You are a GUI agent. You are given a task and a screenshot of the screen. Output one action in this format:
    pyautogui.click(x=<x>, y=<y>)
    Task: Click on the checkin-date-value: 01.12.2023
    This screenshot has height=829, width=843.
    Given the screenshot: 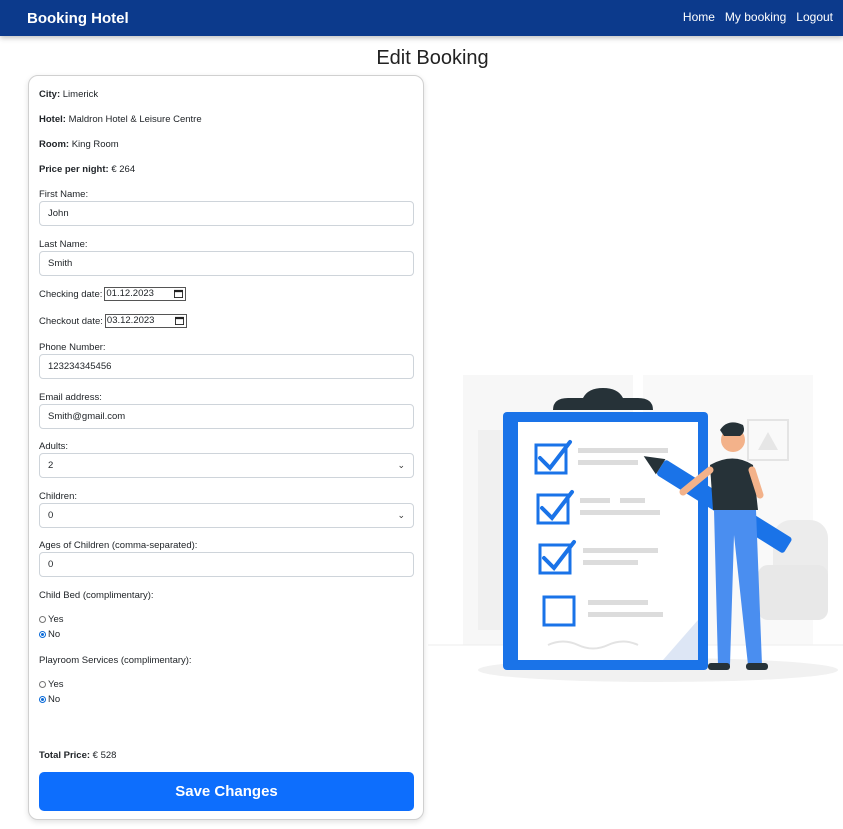 What is the action you would take?
    pyautogui.click(x=130, y=293)
    